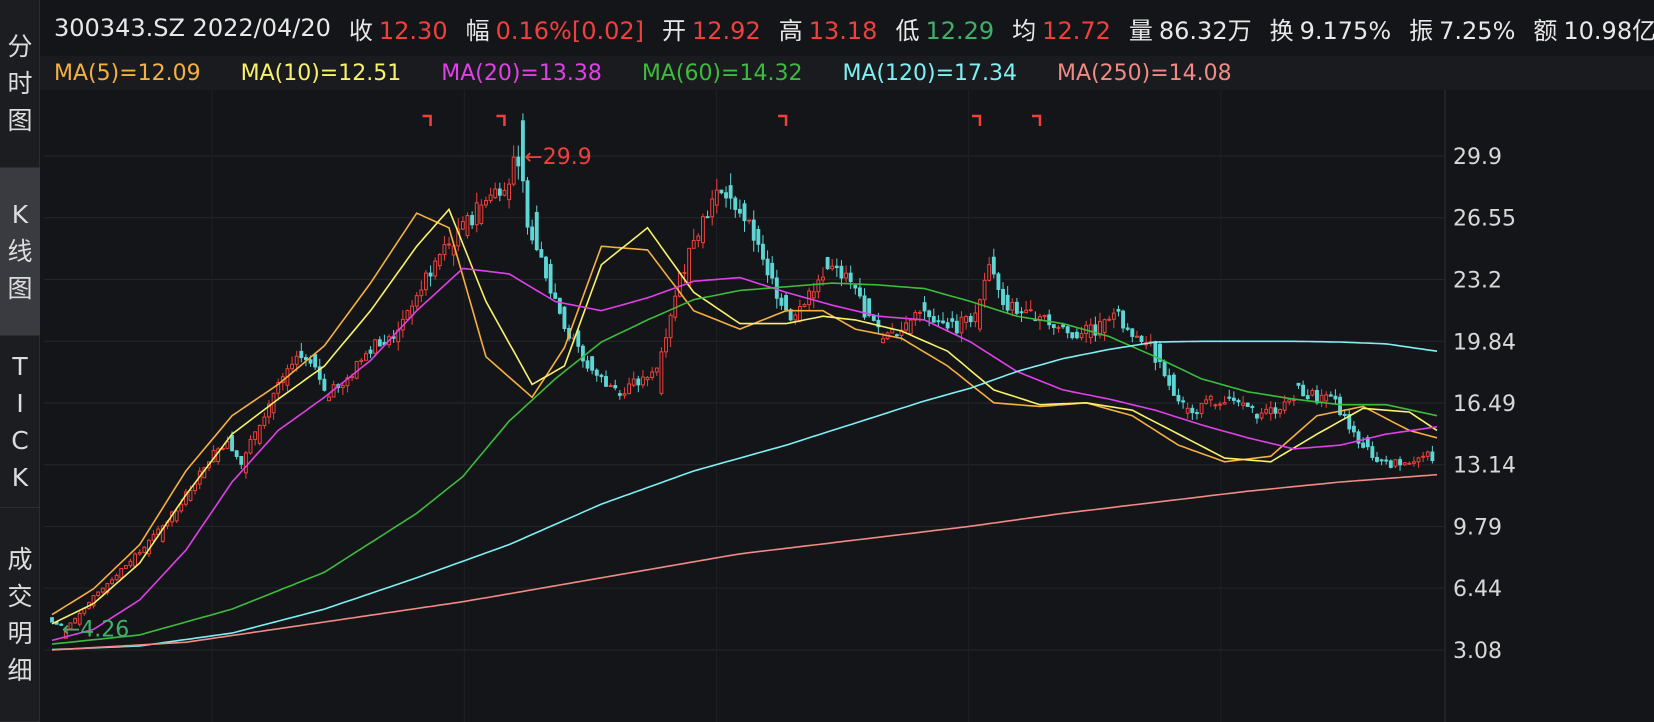  I want to click on y-tick-label: 16.49, so click(1484, 404).